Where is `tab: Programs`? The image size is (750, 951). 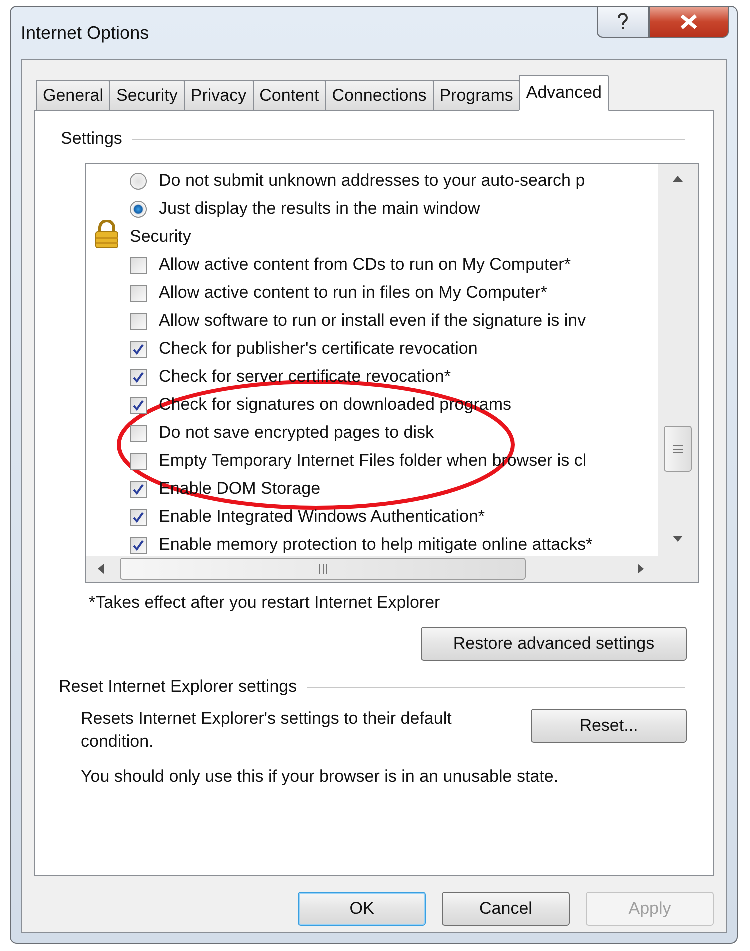 tab: Programs is located at coordinates (476, 95).